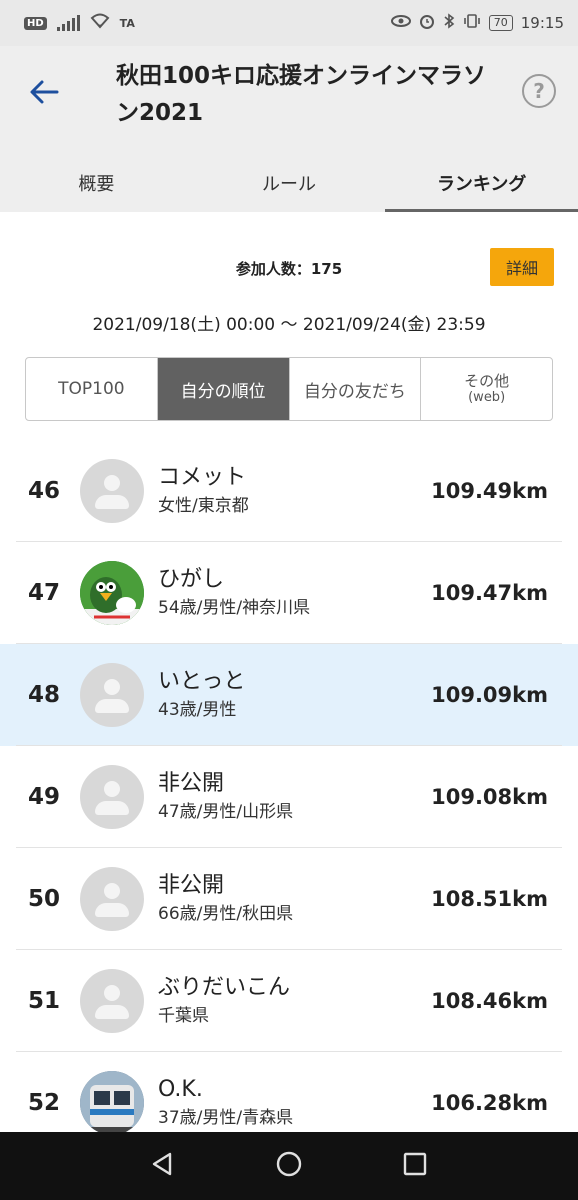 The width and height of the screenshot is (578, 1200). I want to click on rank-number: 52, so click(44, 1103).